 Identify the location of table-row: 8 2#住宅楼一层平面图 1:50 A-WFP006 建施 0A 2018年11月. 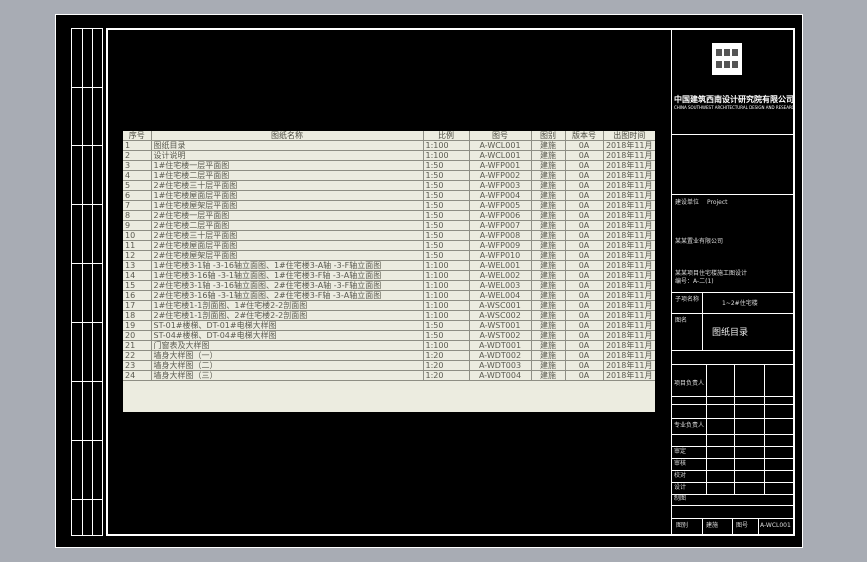
(389, 215).